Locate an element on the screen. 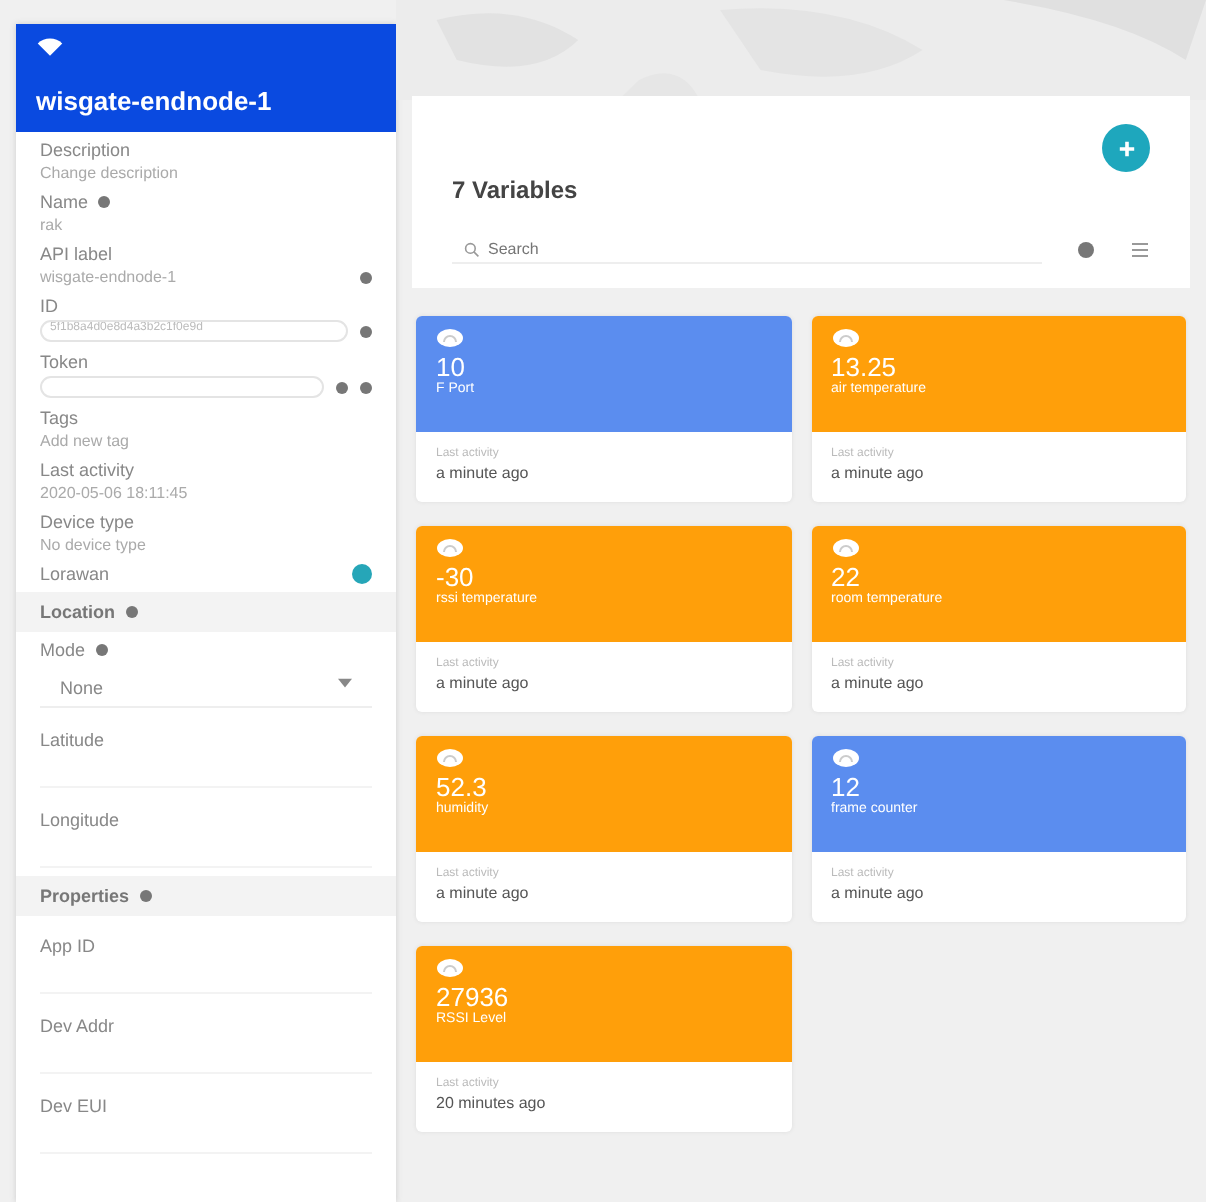 This screenshot has height=1202, width=1206. field-label: Last activity is located at coordinates (87, 470).